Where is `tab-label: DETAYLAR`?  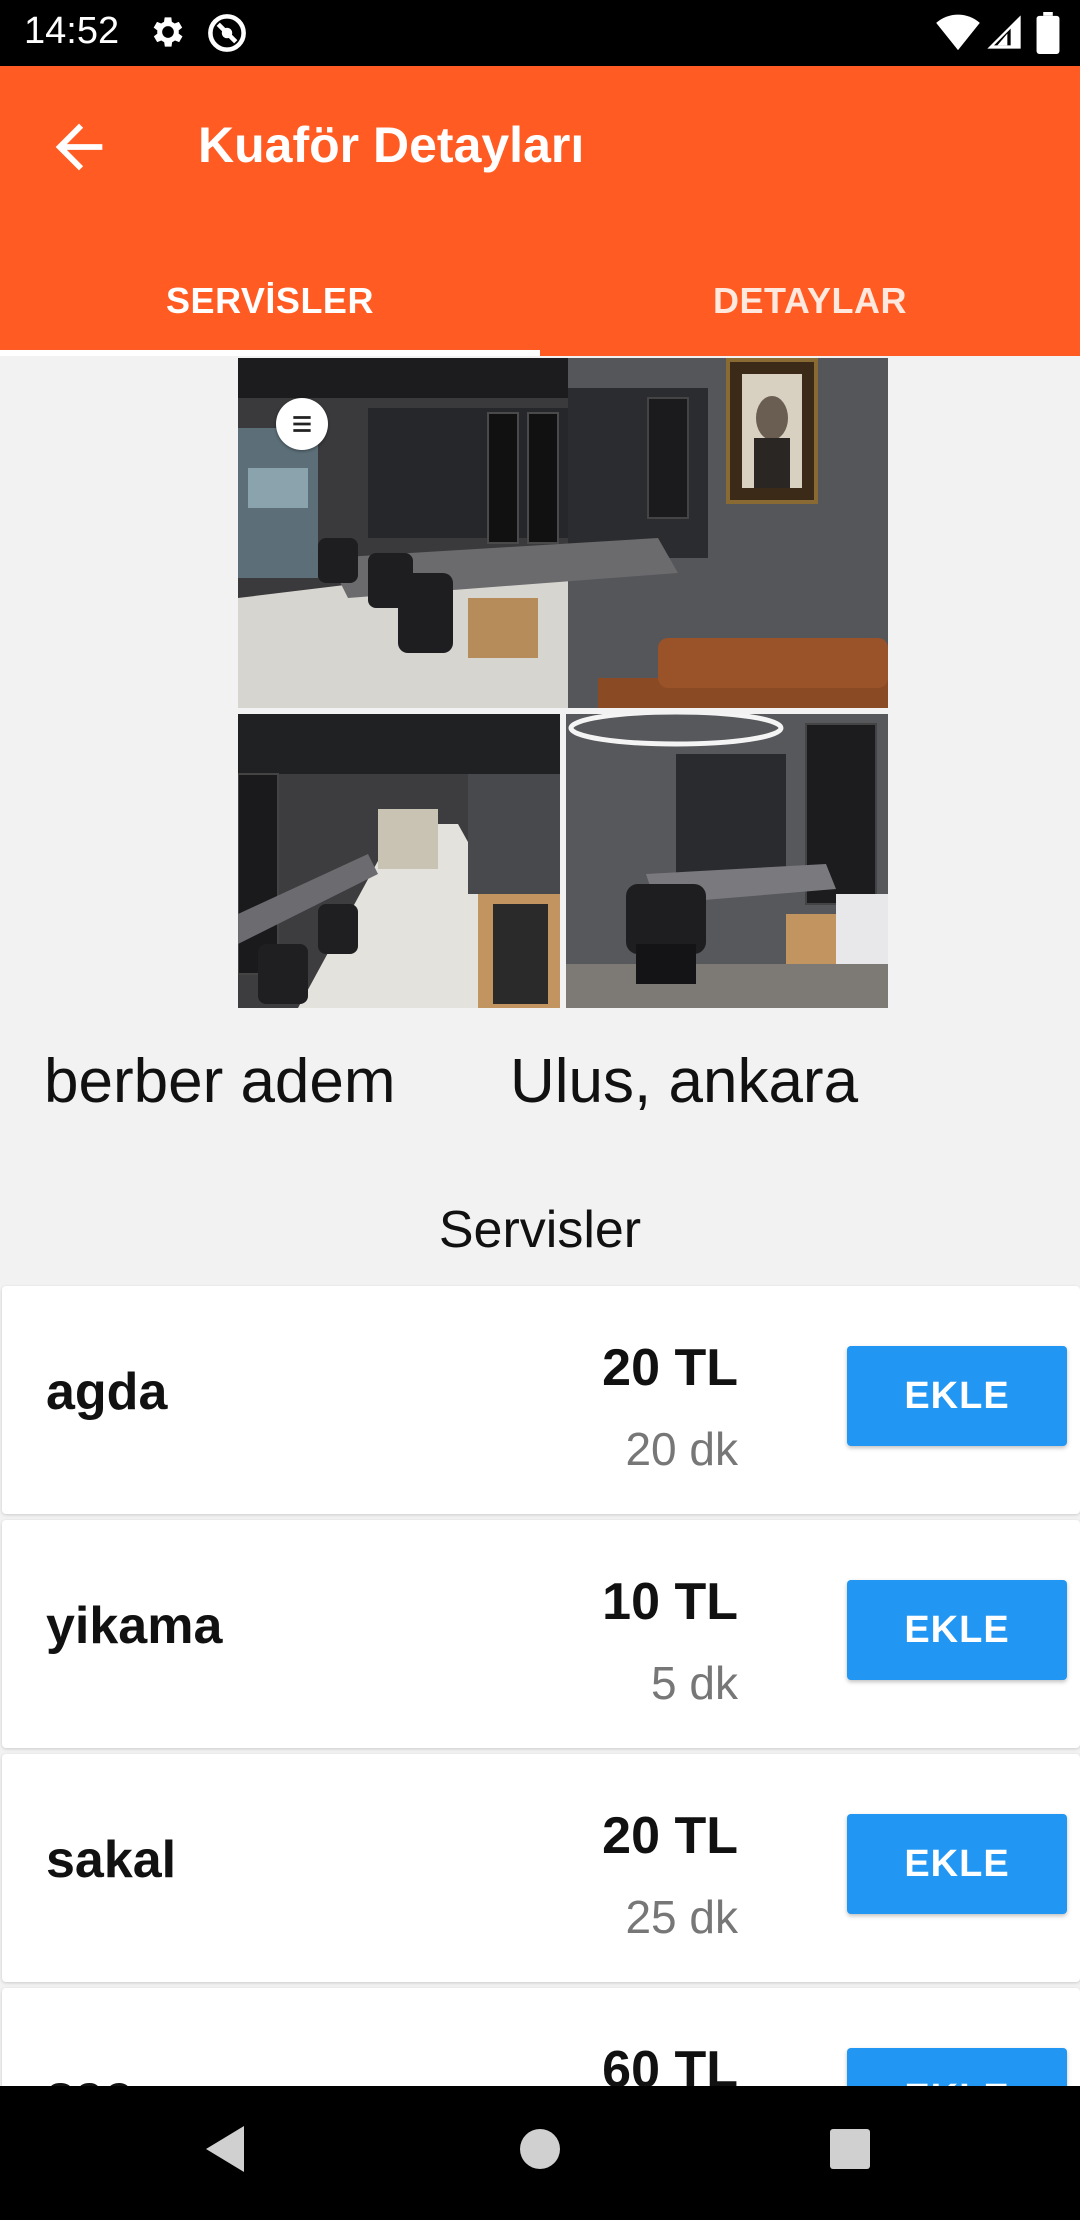 tab-label: DETAYLAR is located at coordinates (810, 300).